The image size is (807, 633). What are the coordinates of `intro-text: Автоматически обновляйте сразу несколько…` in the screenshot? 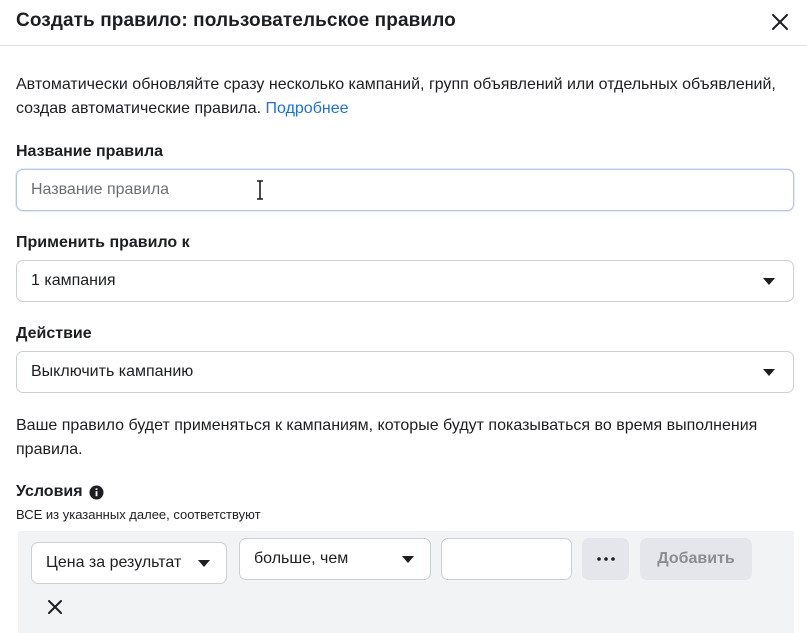 It's located at (396, 97).